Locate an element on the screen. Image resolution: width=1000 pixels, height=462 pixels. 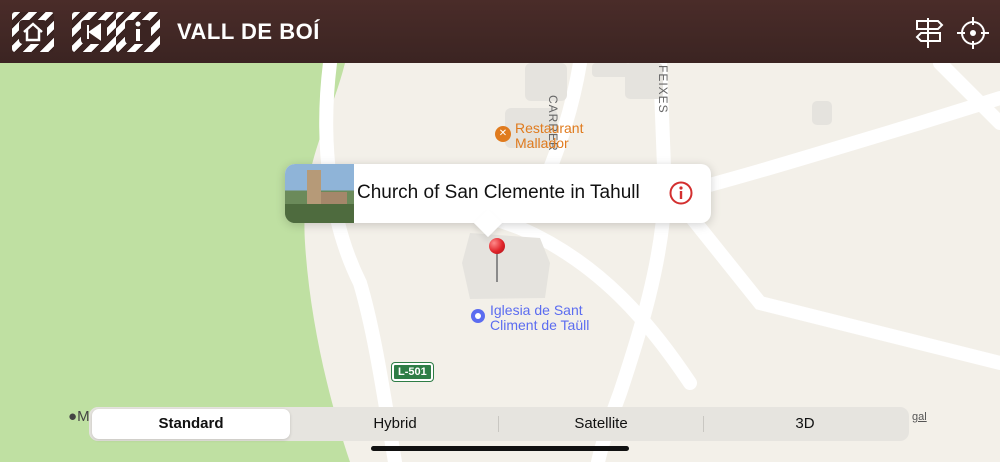
map-pin is located at coordinates (497, 261).